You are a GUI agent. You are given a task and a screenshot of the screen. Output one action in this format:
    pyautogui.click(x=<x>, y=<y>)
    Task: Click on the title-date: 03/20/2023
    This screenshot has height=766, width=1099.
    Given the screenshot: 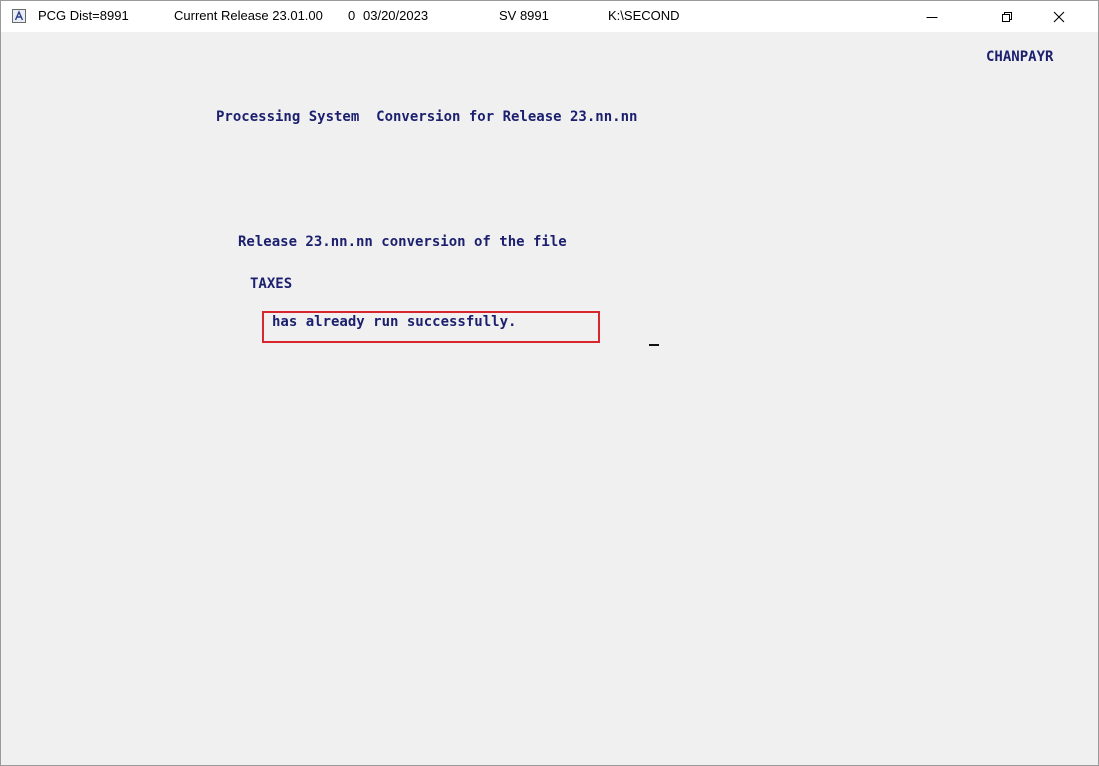 What is the action you would take?
    pyautogui.click(x=396, y=15)
    